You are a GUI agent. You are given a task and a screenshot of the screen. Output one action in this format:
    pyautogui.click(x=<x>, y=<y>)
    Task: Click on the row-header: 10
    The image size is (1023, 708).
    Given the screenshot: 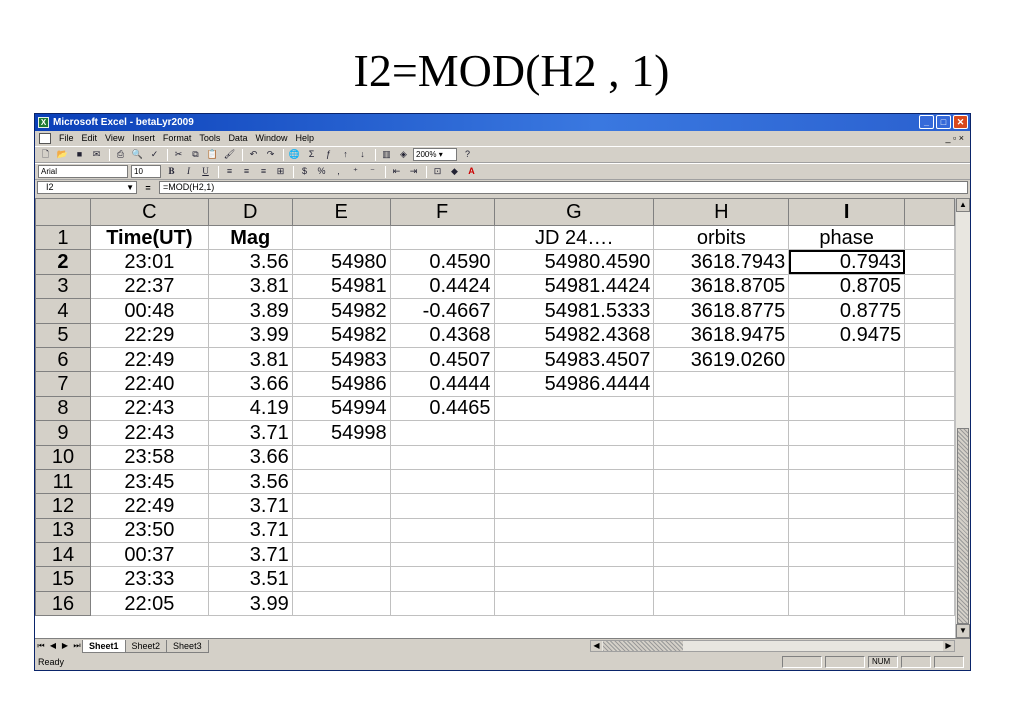 What is the action you would take?
    pyautogui.click(x=63, y=457)
    